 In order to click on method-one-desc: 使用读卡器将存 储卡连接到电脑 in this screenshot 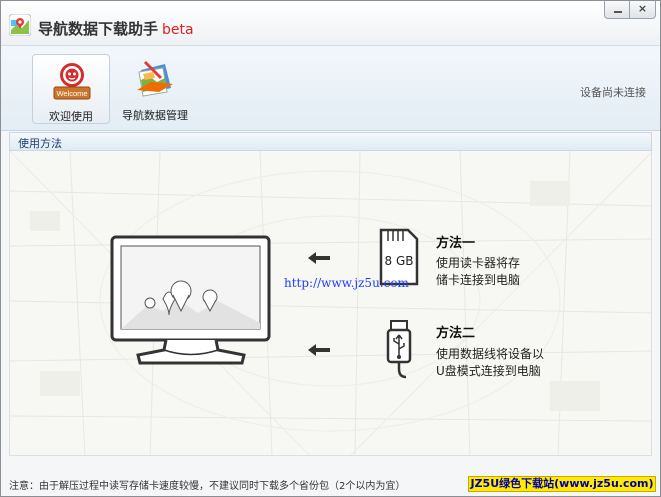, I will do `click(478, 272)`.